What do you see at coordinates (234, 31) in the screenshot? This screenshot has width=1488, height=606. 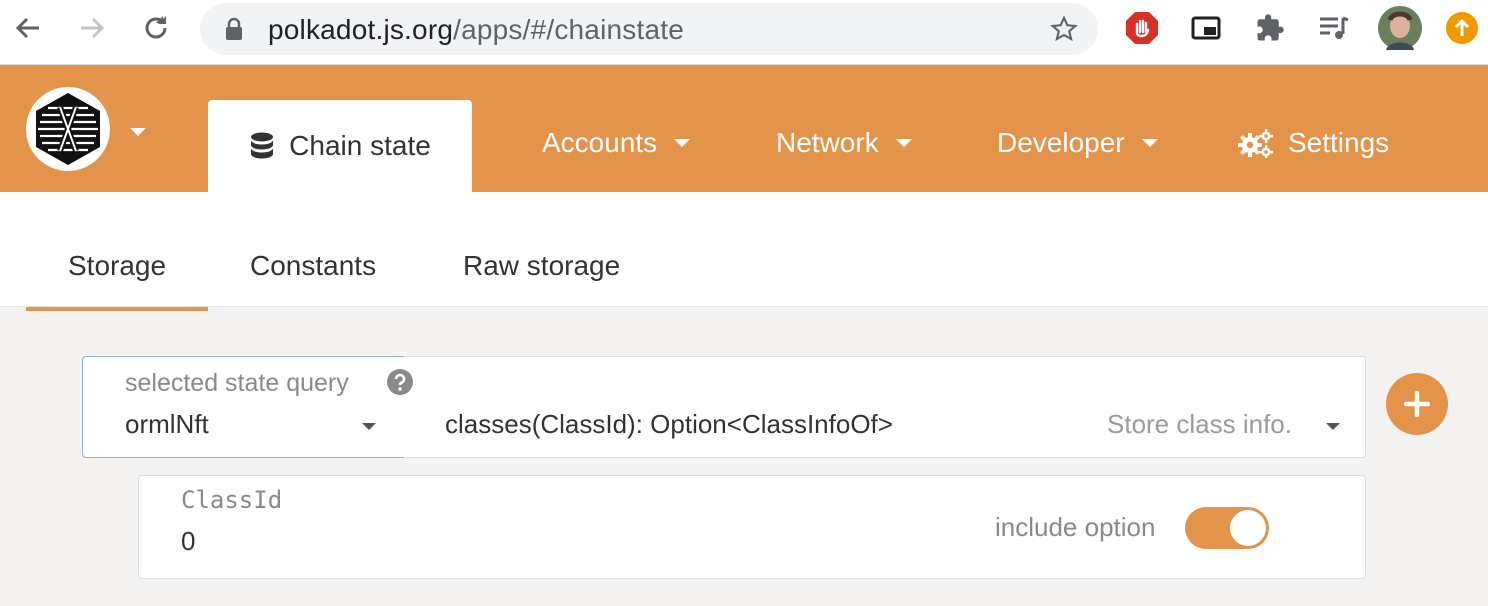 I see `lock-icon` at bounding box center [234, 31].